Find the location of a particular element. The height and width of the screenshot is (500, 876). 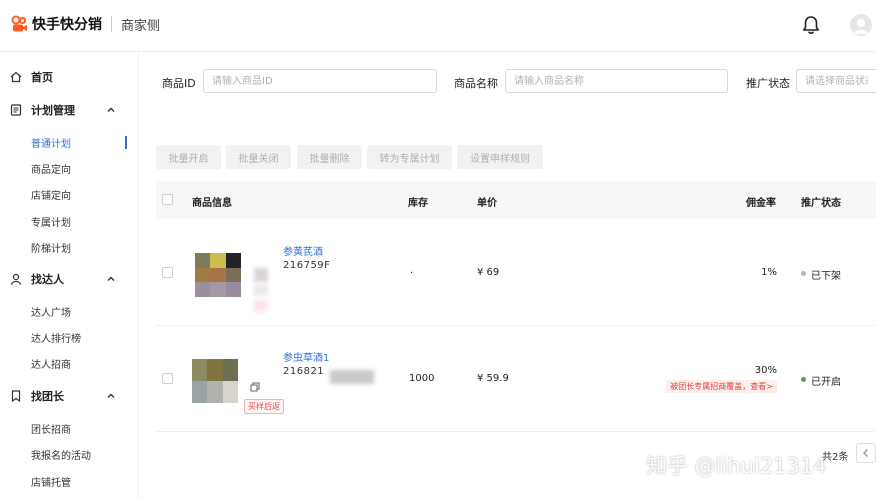

sidebar-group-plan: 计划管理 is located at coordinates (69, 110).